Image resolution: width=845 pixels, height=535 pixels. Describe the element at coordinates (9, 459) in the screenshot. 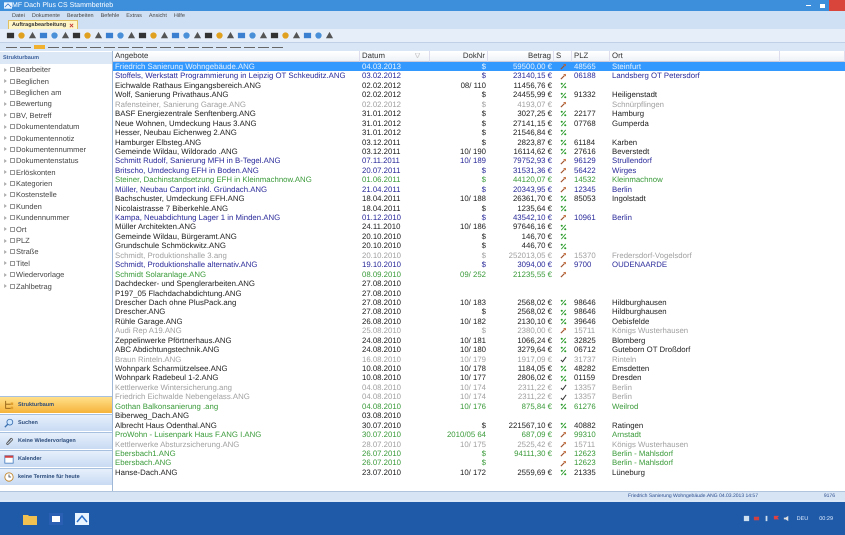

I see `calendar-icon` at that location.